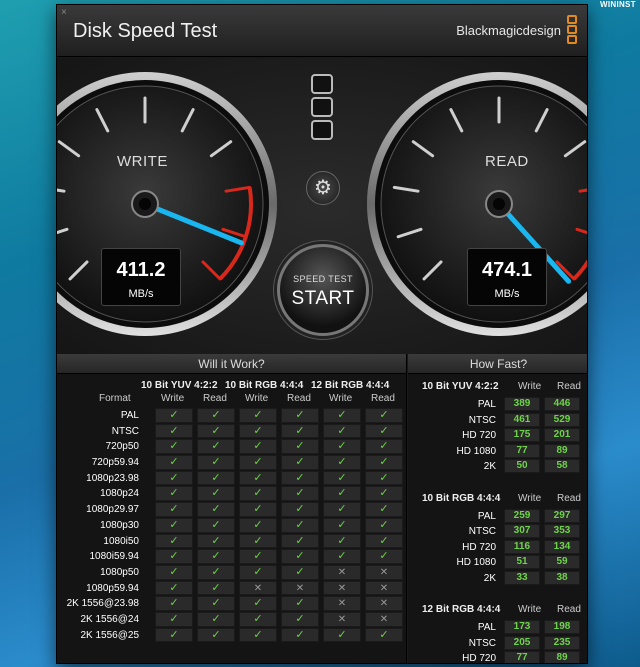 The height and width of the screenshot is (667, 640). Describe the element at coordinates (562, 450) in the screenshot. I see `read-speed-cell: 89` at that location.